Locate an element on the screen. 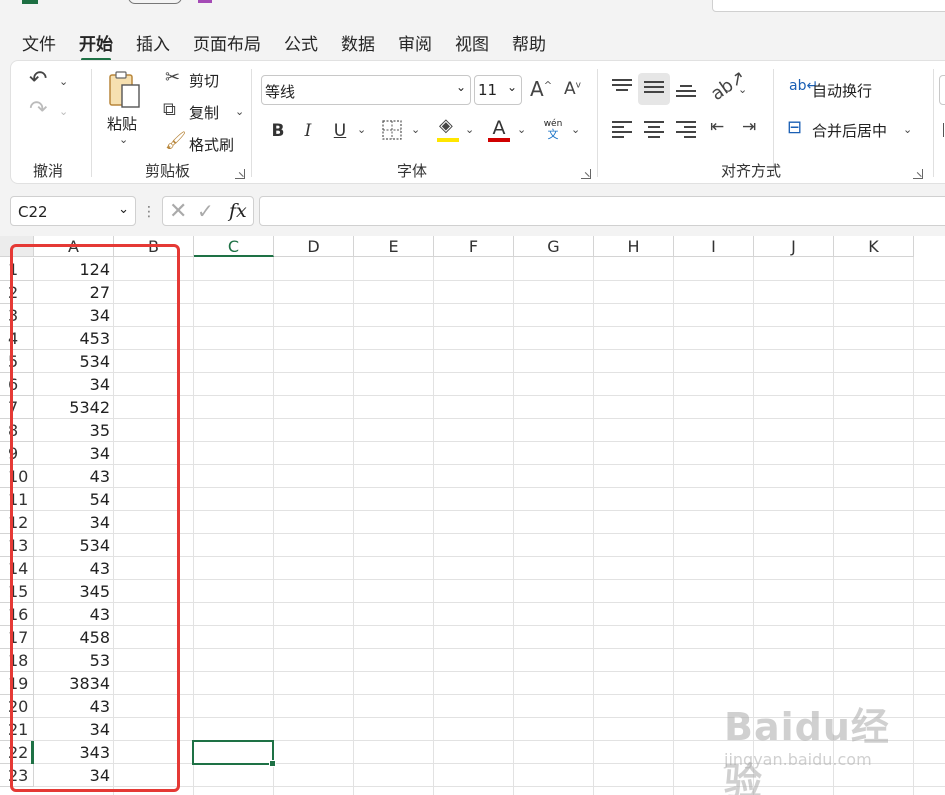 The width and height of the screenshot is (945, 795). active-cell-c22 is located at coordinates (234, 753).